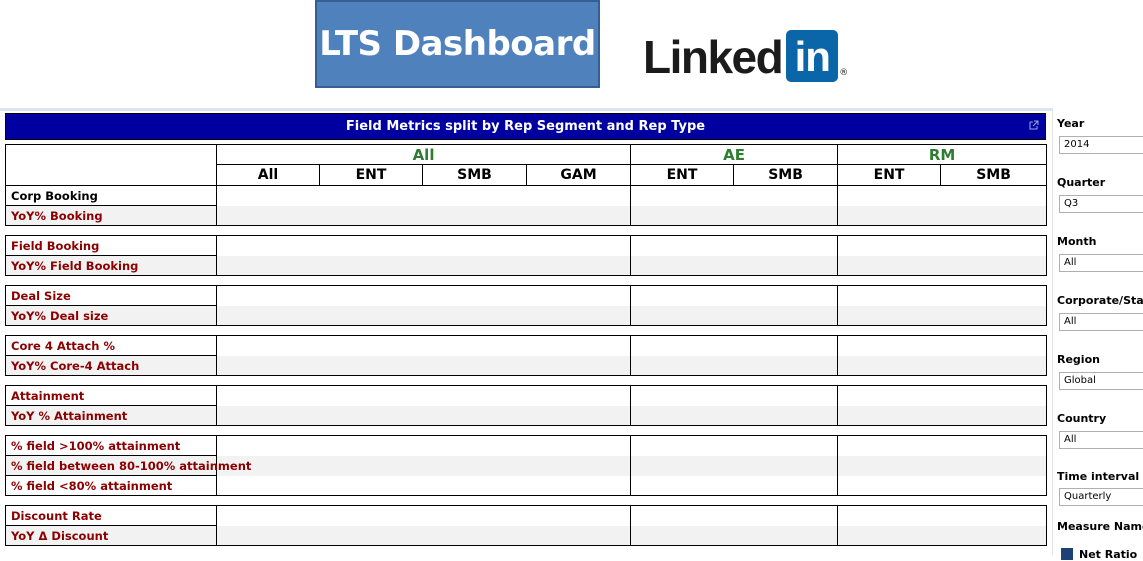  I want to click on row-label: YoY % Attainment, so click(111, 415).